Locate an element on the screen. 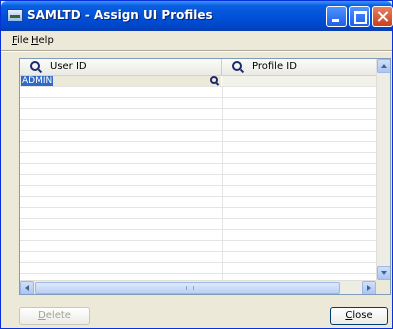 This screenshot has width=393, height=329. scroll-right-button is located at coordinates (369, 287).